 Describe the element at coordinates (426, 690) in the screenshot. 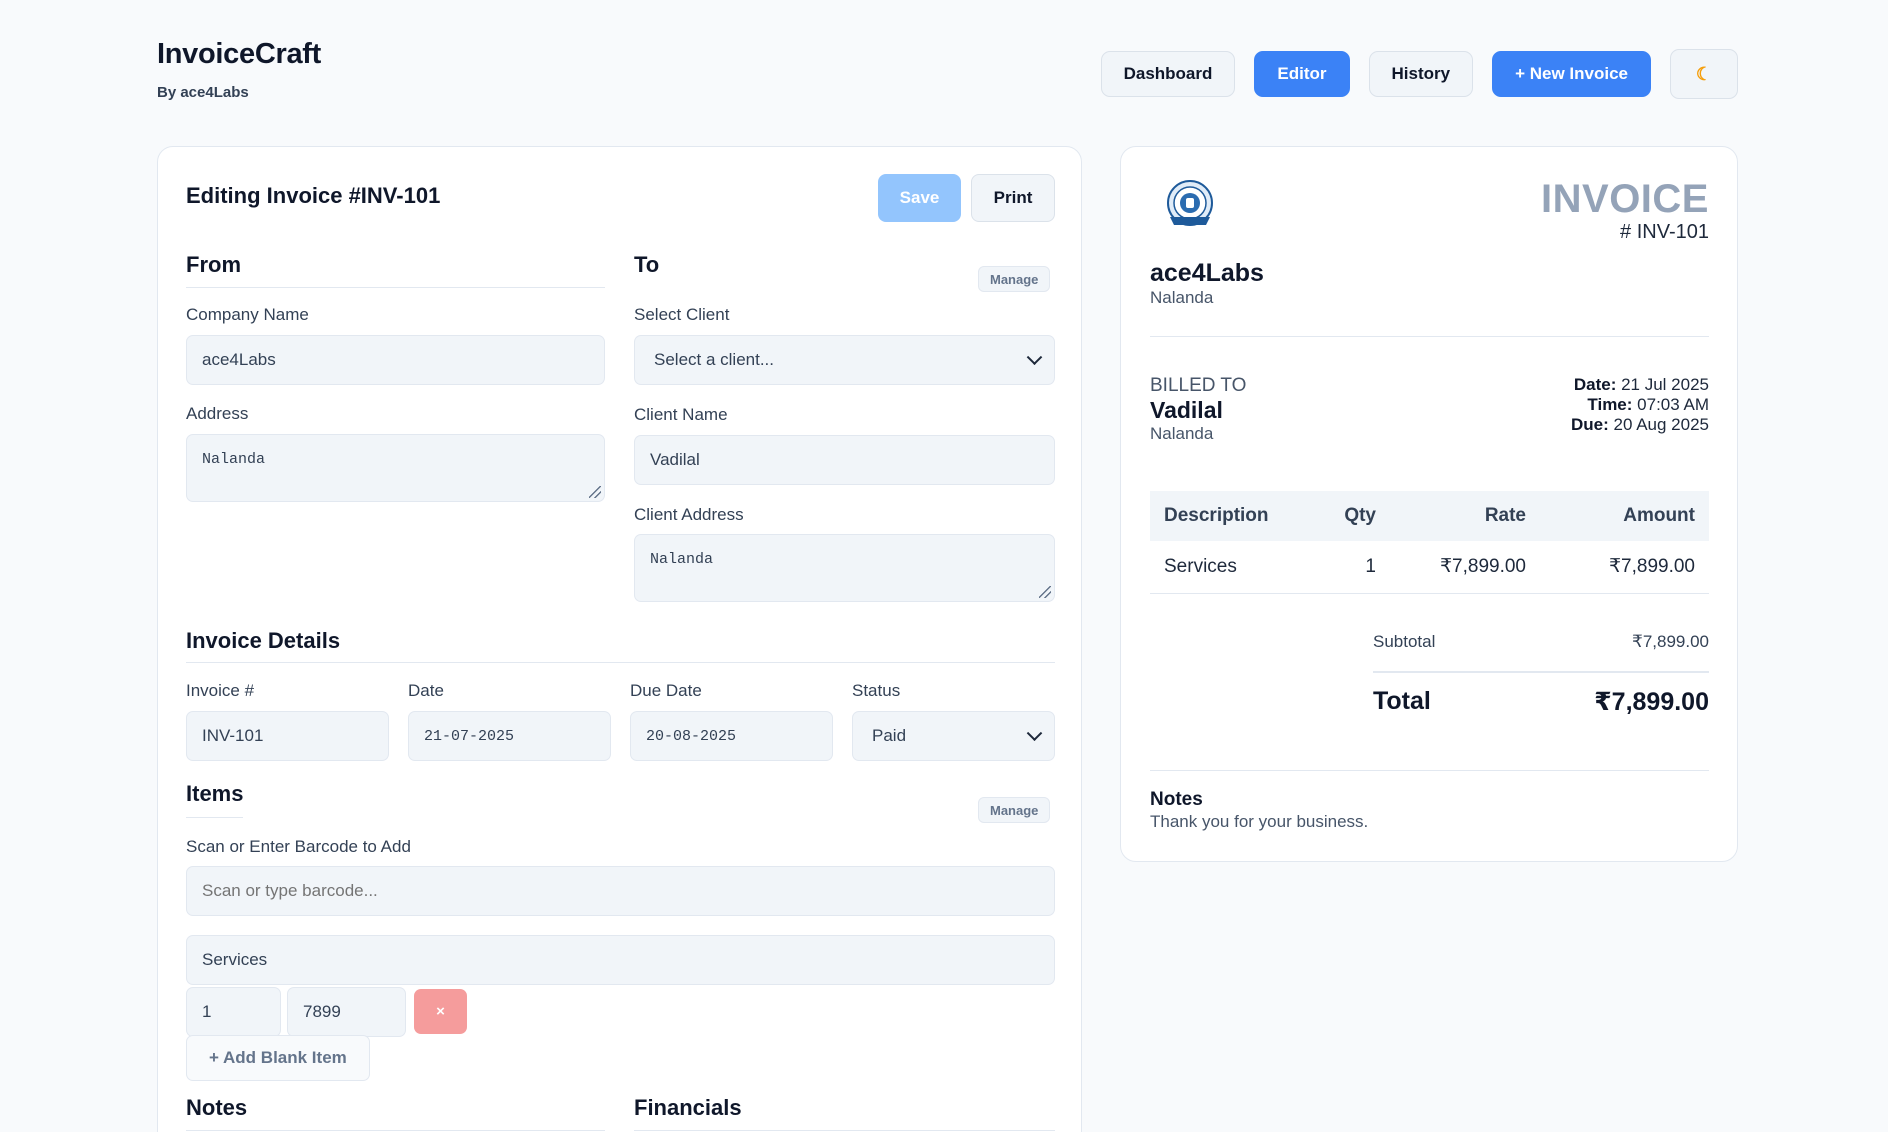

I see `date-label: Date` at that location.